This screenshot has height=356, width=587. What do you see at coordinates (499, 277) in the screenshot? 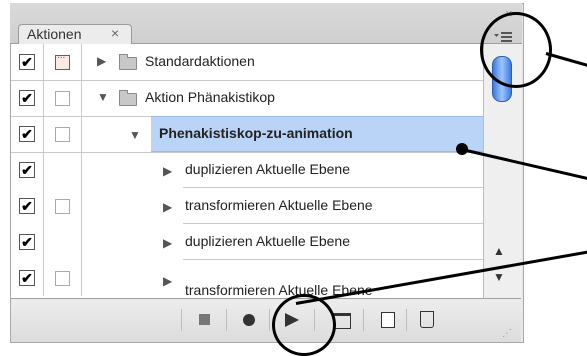
I see `scroll-down-icon: ▼` at bounding box center [499, 277].